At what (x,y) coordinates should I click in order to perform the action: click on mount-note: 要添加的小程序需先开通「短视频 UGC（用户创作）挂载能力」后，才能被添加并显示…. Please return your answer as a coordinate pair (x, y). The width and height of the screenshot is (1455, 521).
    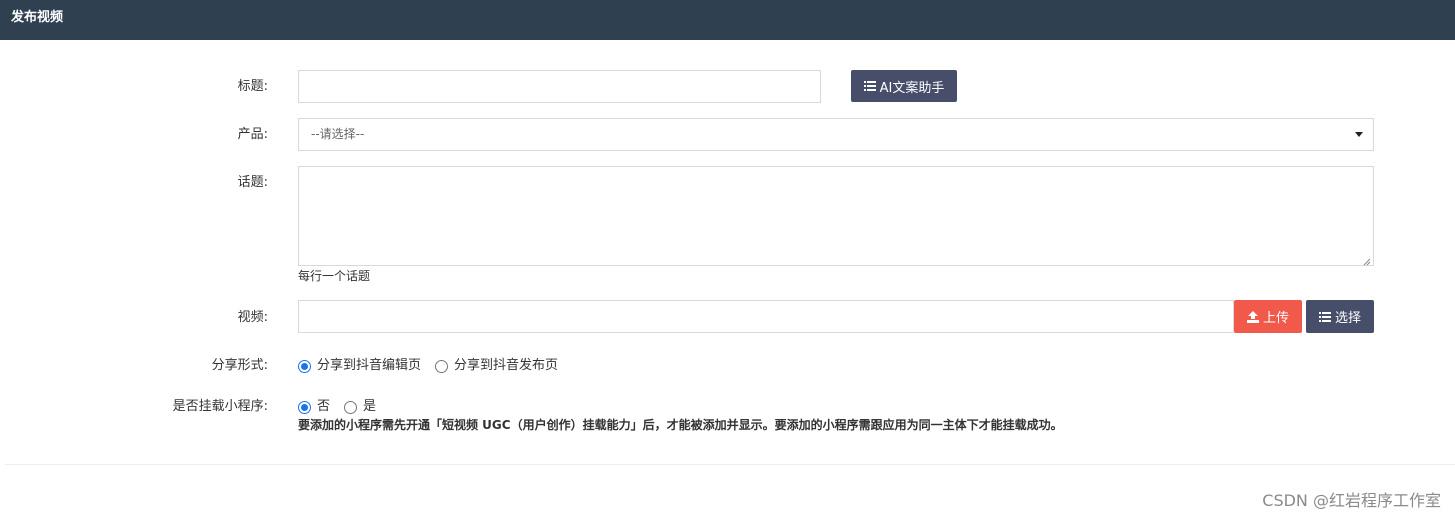
    Looking at the image, I should click on (680, 425).